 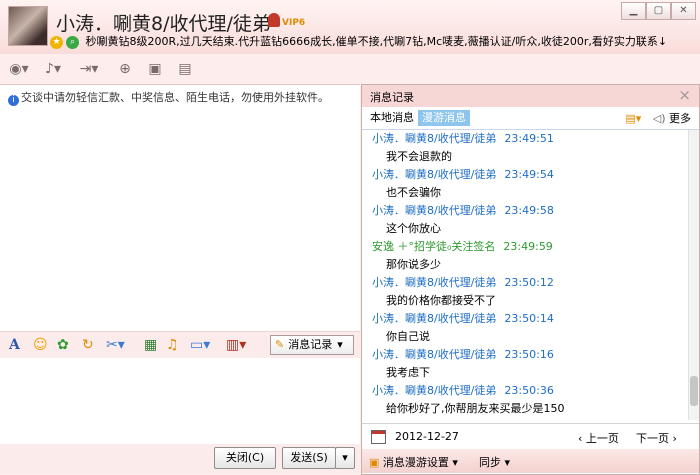 I want to click on screenshot-icon: ✂▾, so click(x=115, y=345).